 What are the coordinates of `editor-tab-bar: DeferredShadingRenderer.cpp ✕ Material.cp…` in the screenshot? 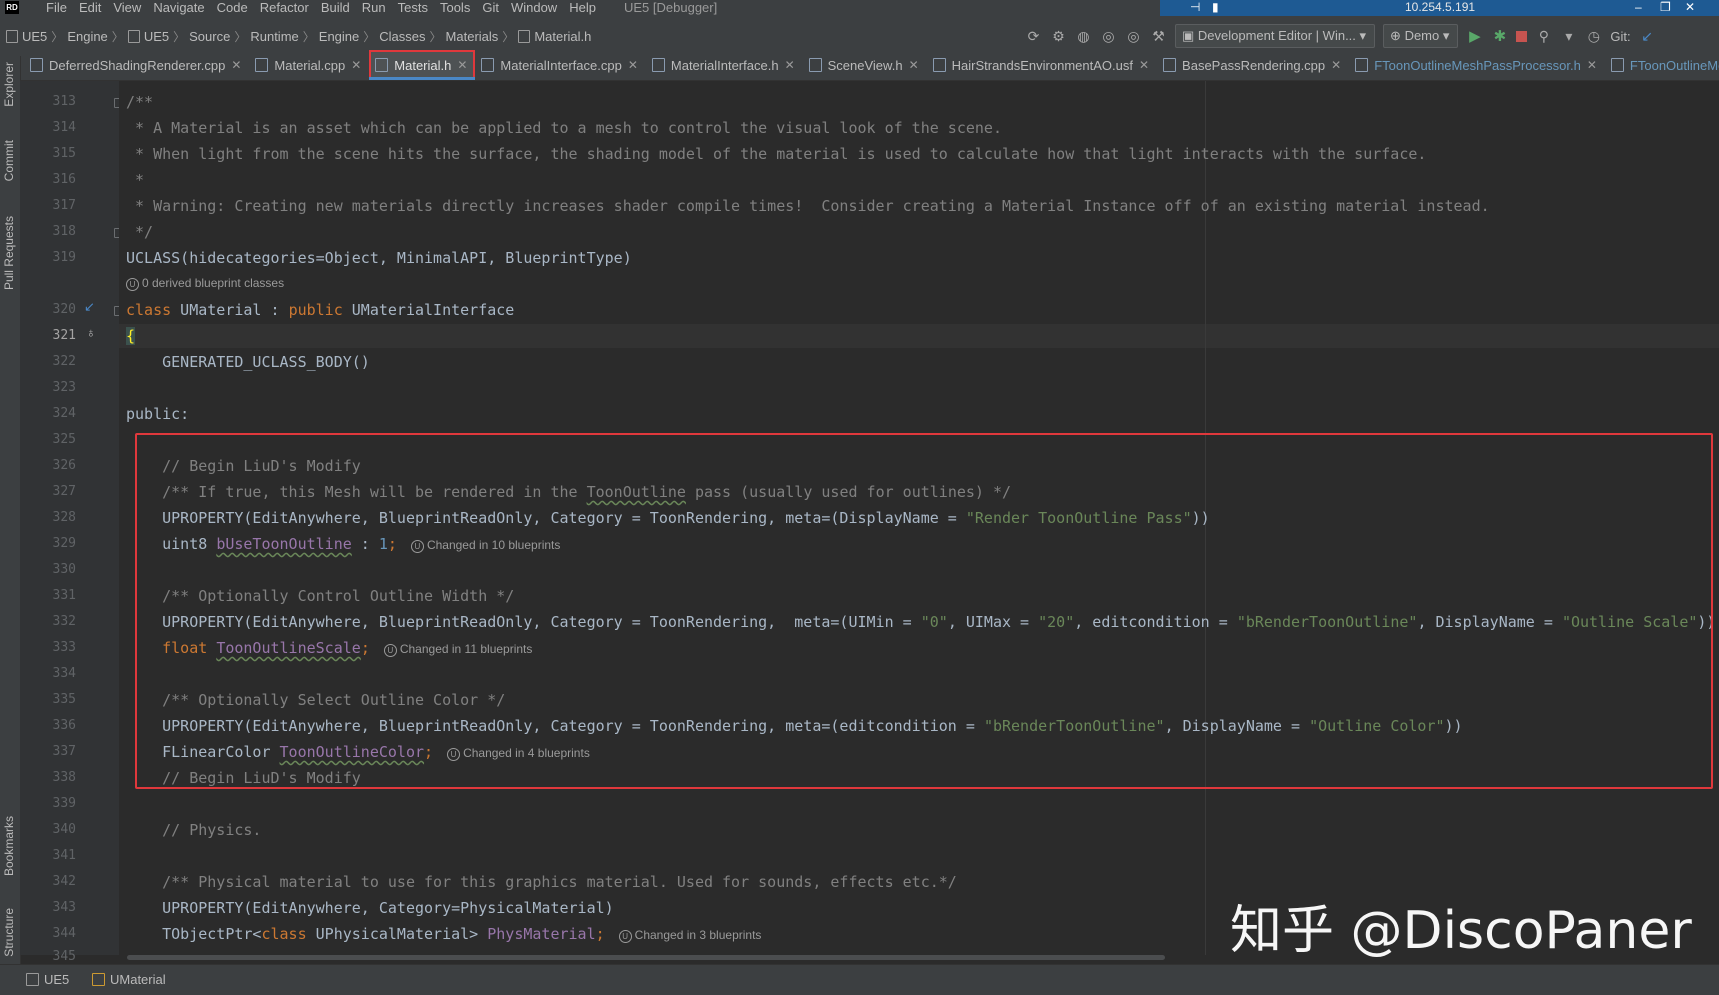 It's located at (869, 65).